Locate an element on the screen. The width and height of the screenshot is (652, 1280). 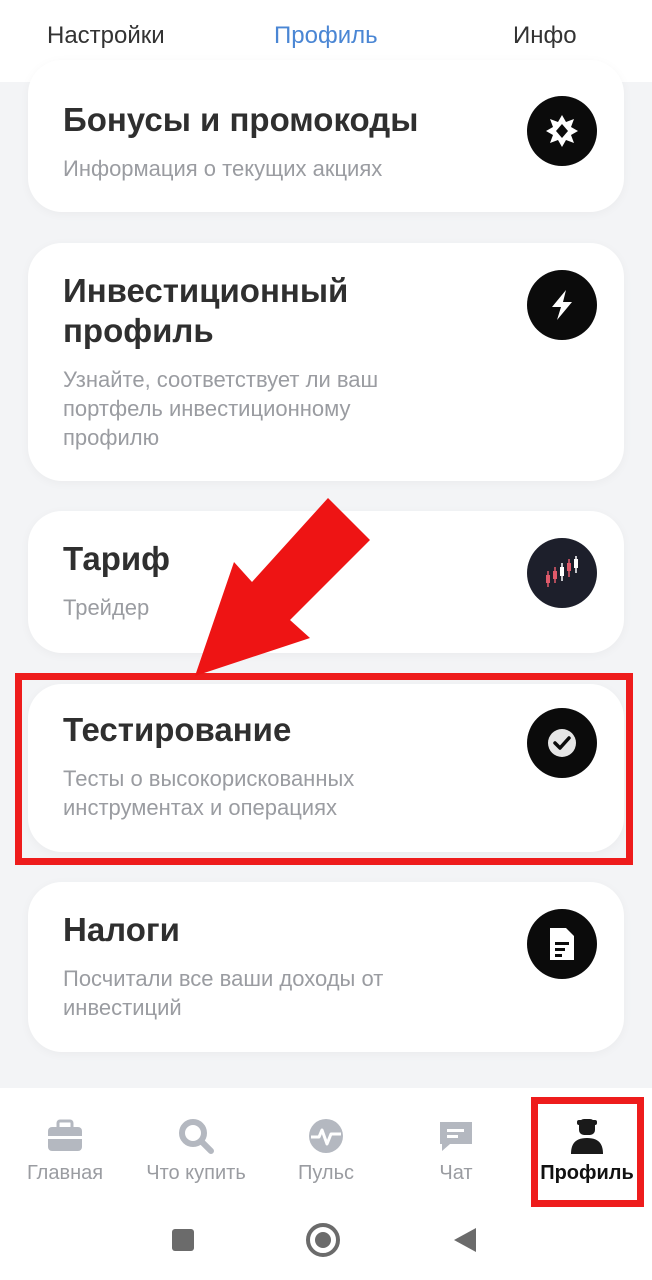
system-nav-bar is located at coordinates (326, 1244).